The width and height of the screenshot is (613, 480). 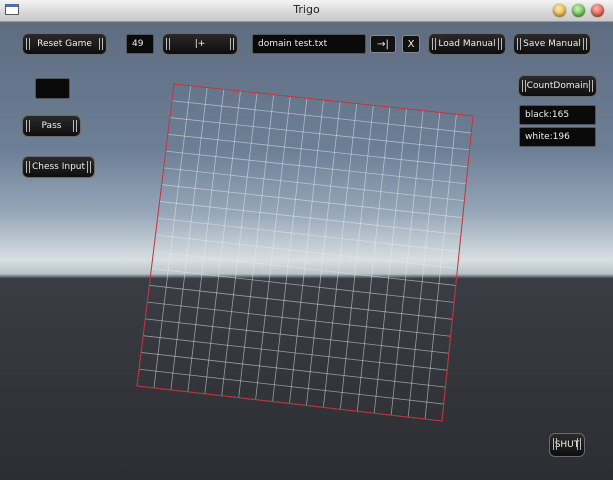 I want to click on title-bar: Trigo, so click(x=306, y=11).